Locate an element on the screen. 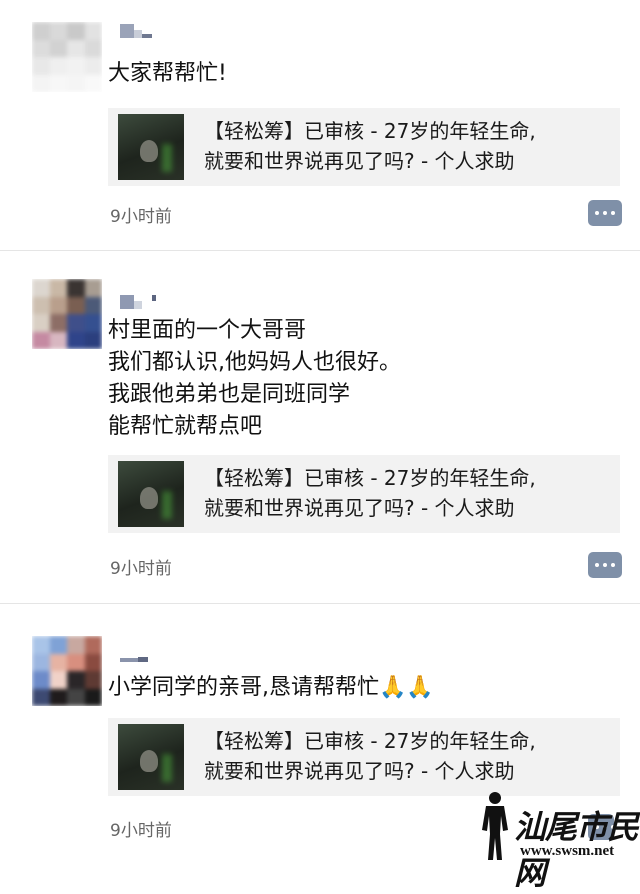 The height and width of the screenshot is (894, 640). silhouette-logo-icon is located at coordinates (495, 826).